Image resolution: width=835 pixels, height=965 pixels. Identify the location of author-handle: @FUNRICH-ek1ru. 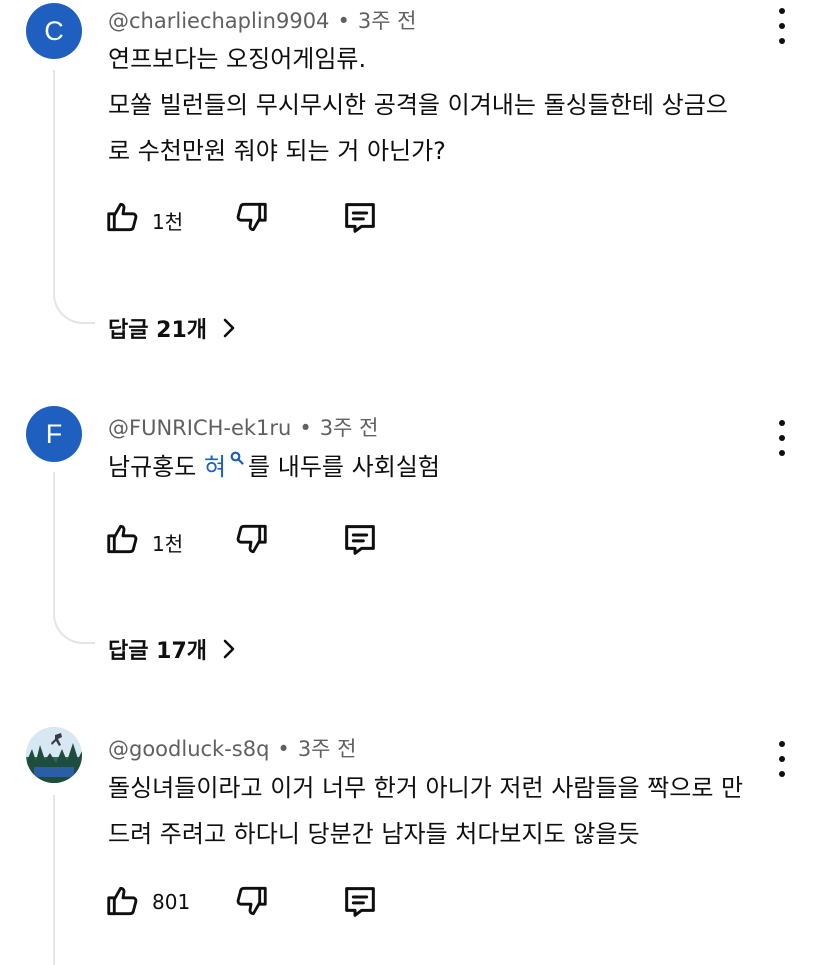
(199, 428).